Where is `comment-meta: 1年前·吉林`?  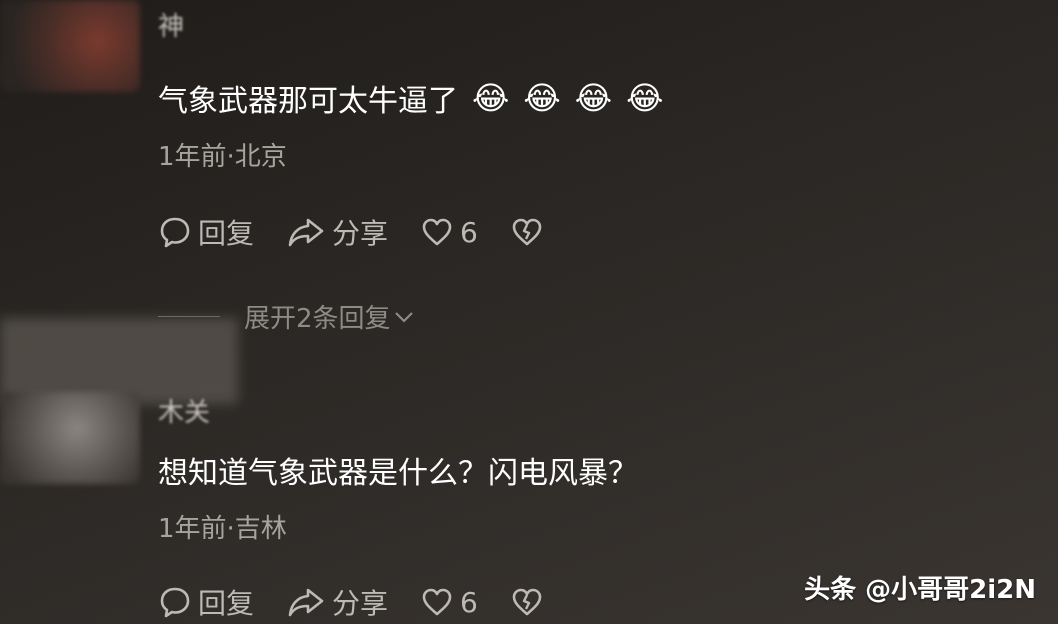
comment-meta: 1年前·吉林 is located at coordinates (222, 529).